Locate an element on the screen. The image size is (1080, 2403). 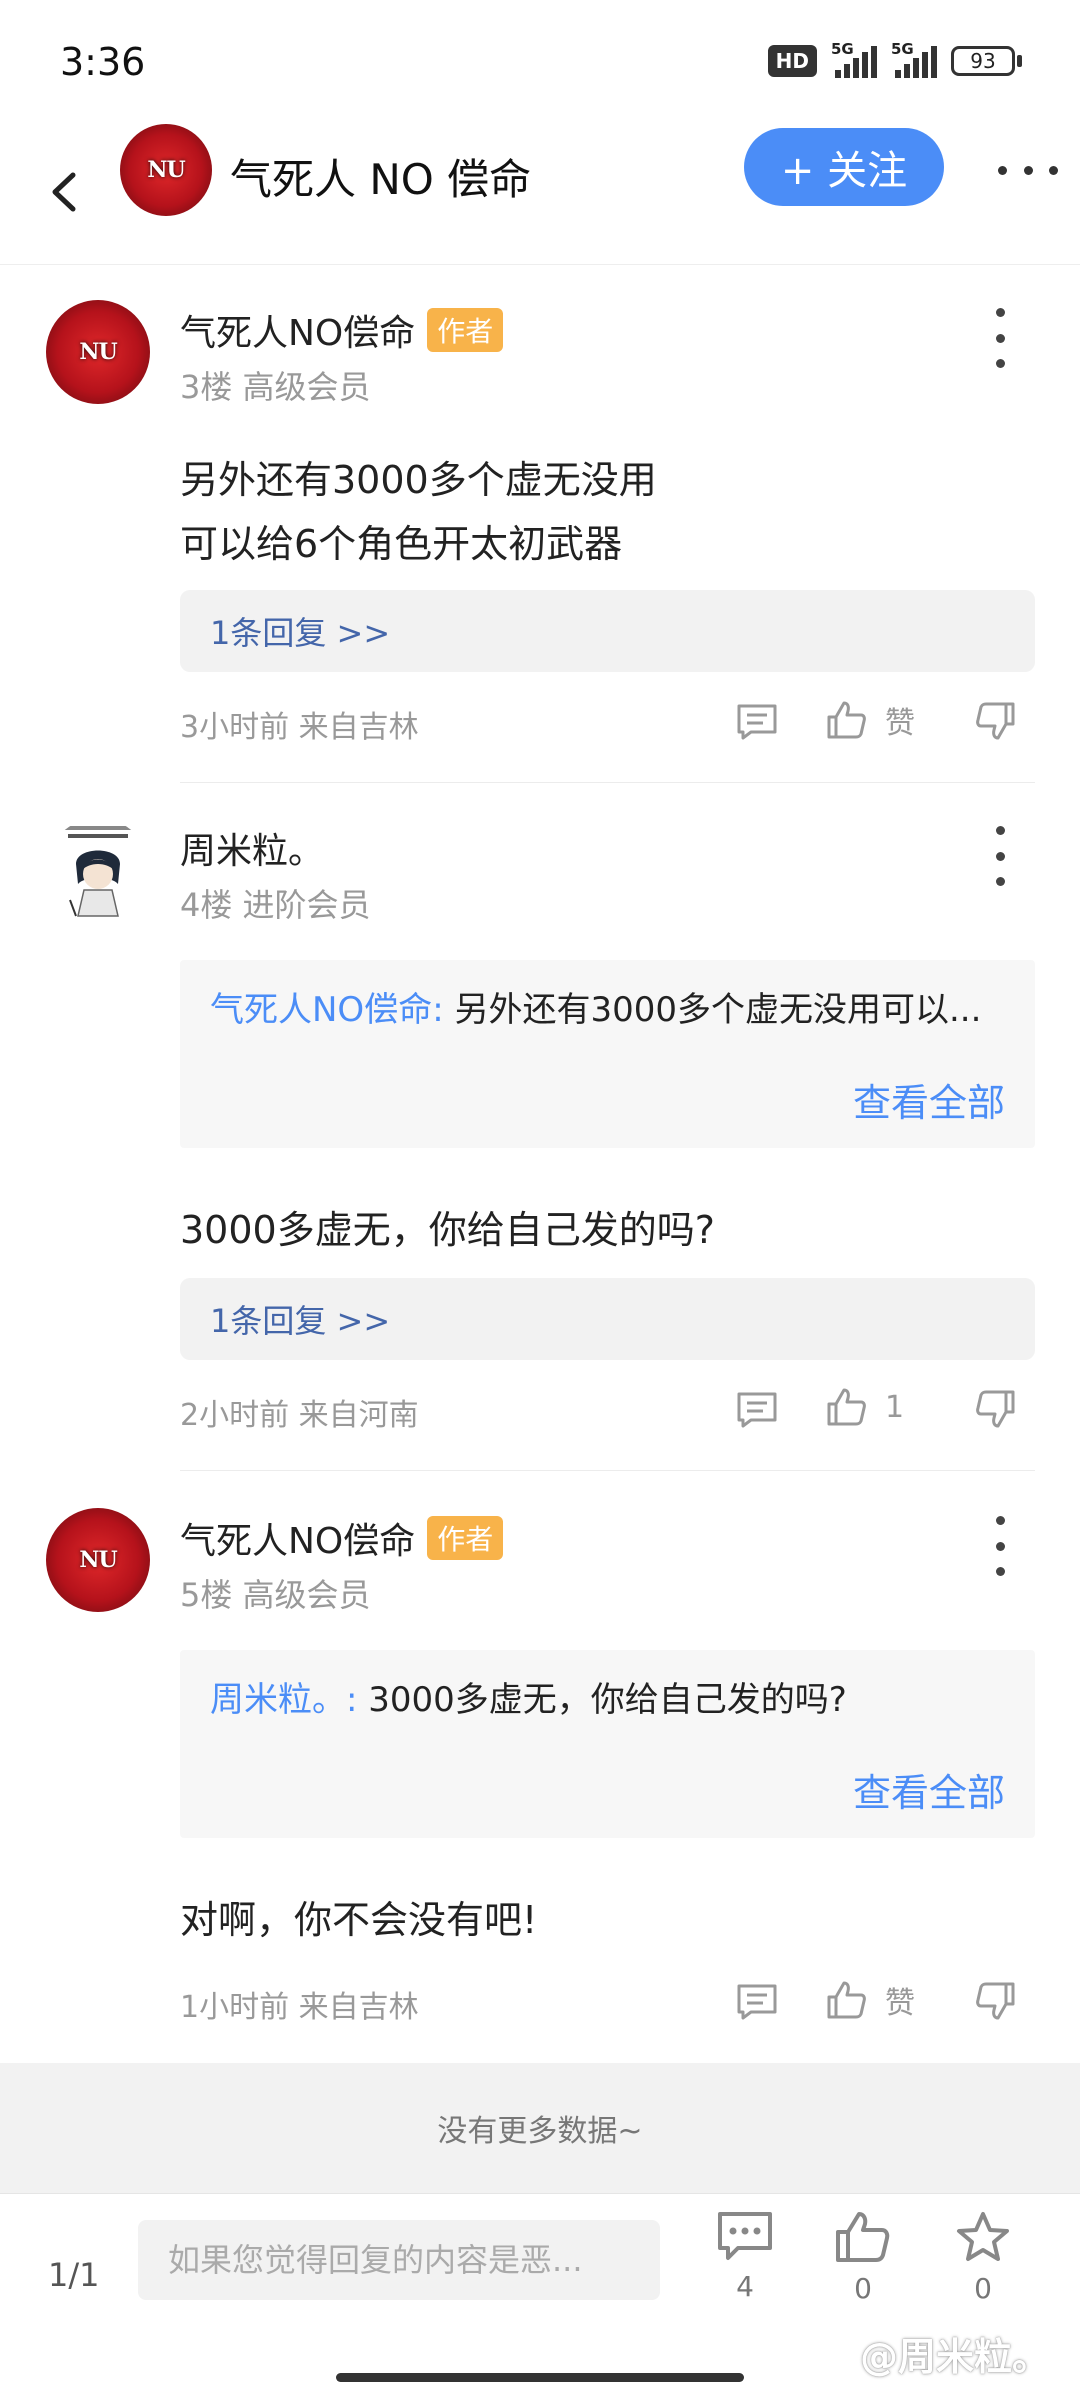
reply-input is located at coordinates (399, 2260).